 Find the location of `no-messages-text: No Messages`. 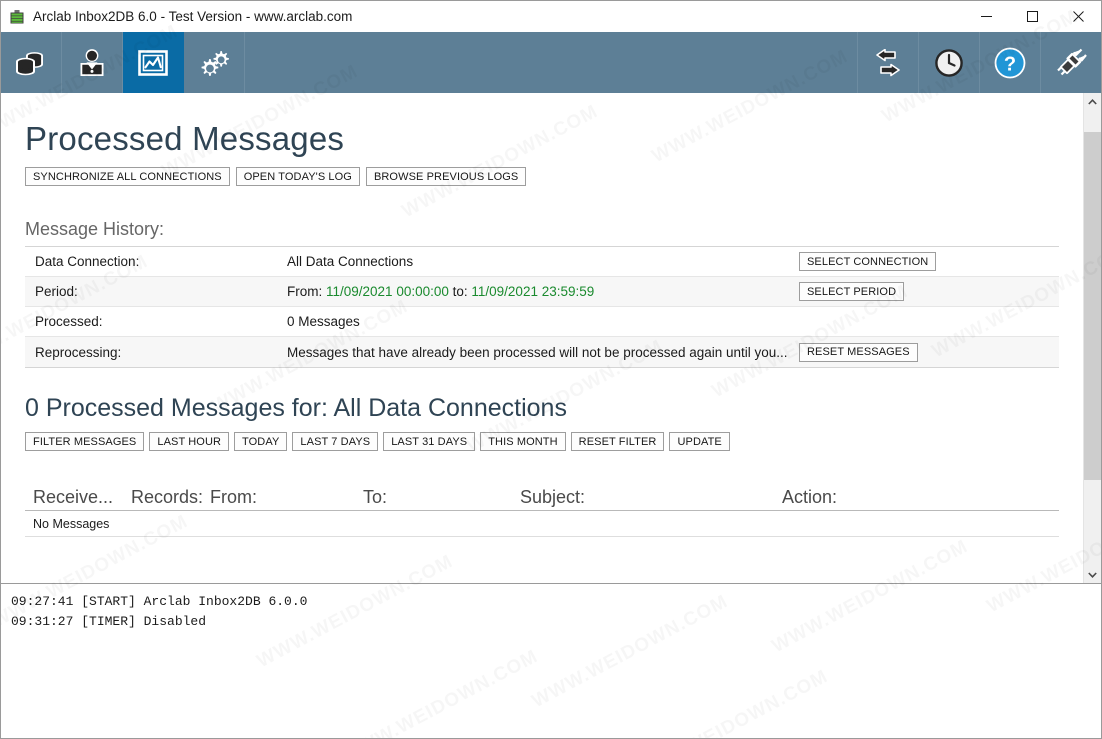

no-messages-text: No Messages is located at coordinates (71, 523).